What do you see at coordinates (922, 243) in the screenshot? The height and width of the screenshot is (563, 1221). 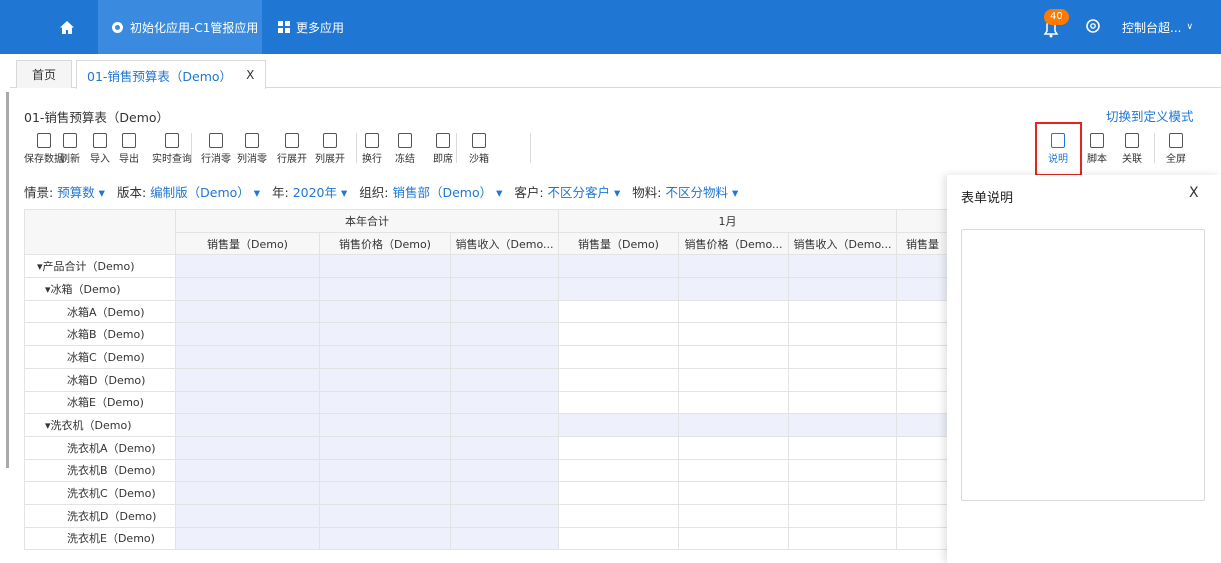 I see `column-header: 销售量` at bounding box center [922, 243].